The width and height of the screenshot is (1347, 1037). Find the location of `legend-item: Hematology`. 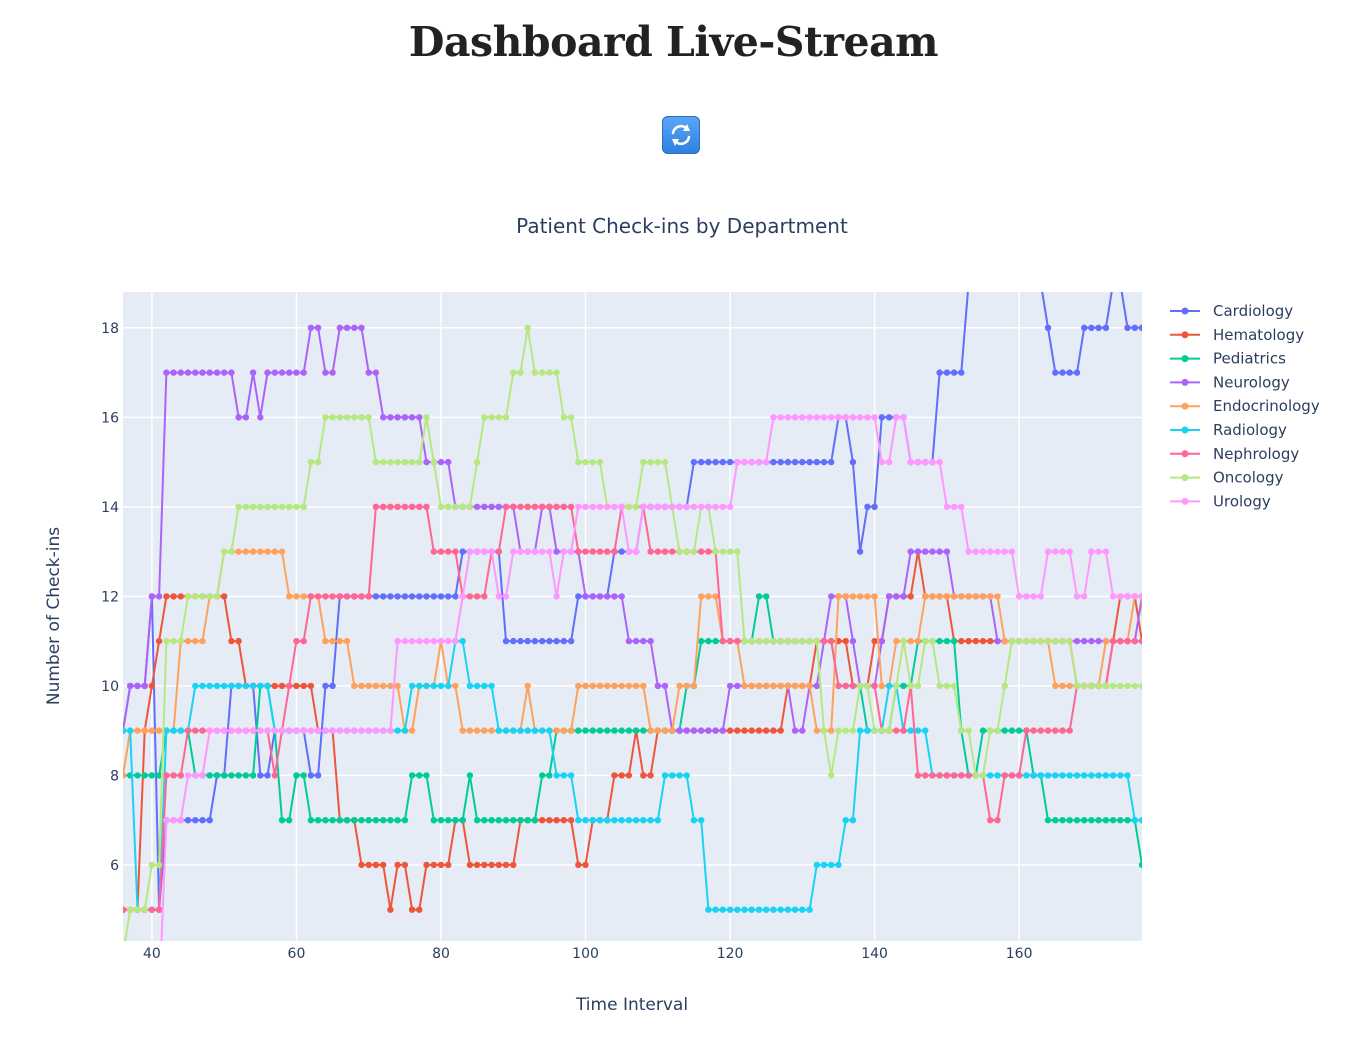

legend-item: Hematology is located at coordinates (1237, 335).